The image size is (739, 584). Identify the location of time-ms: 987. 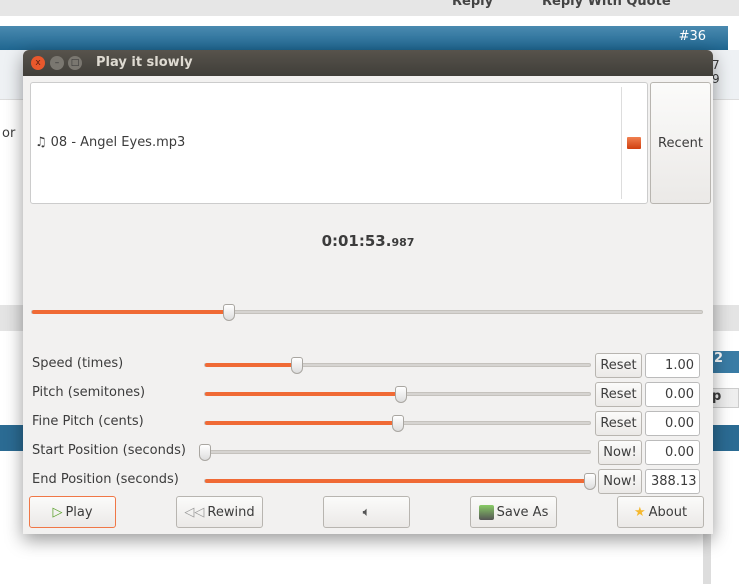
(403, 242).